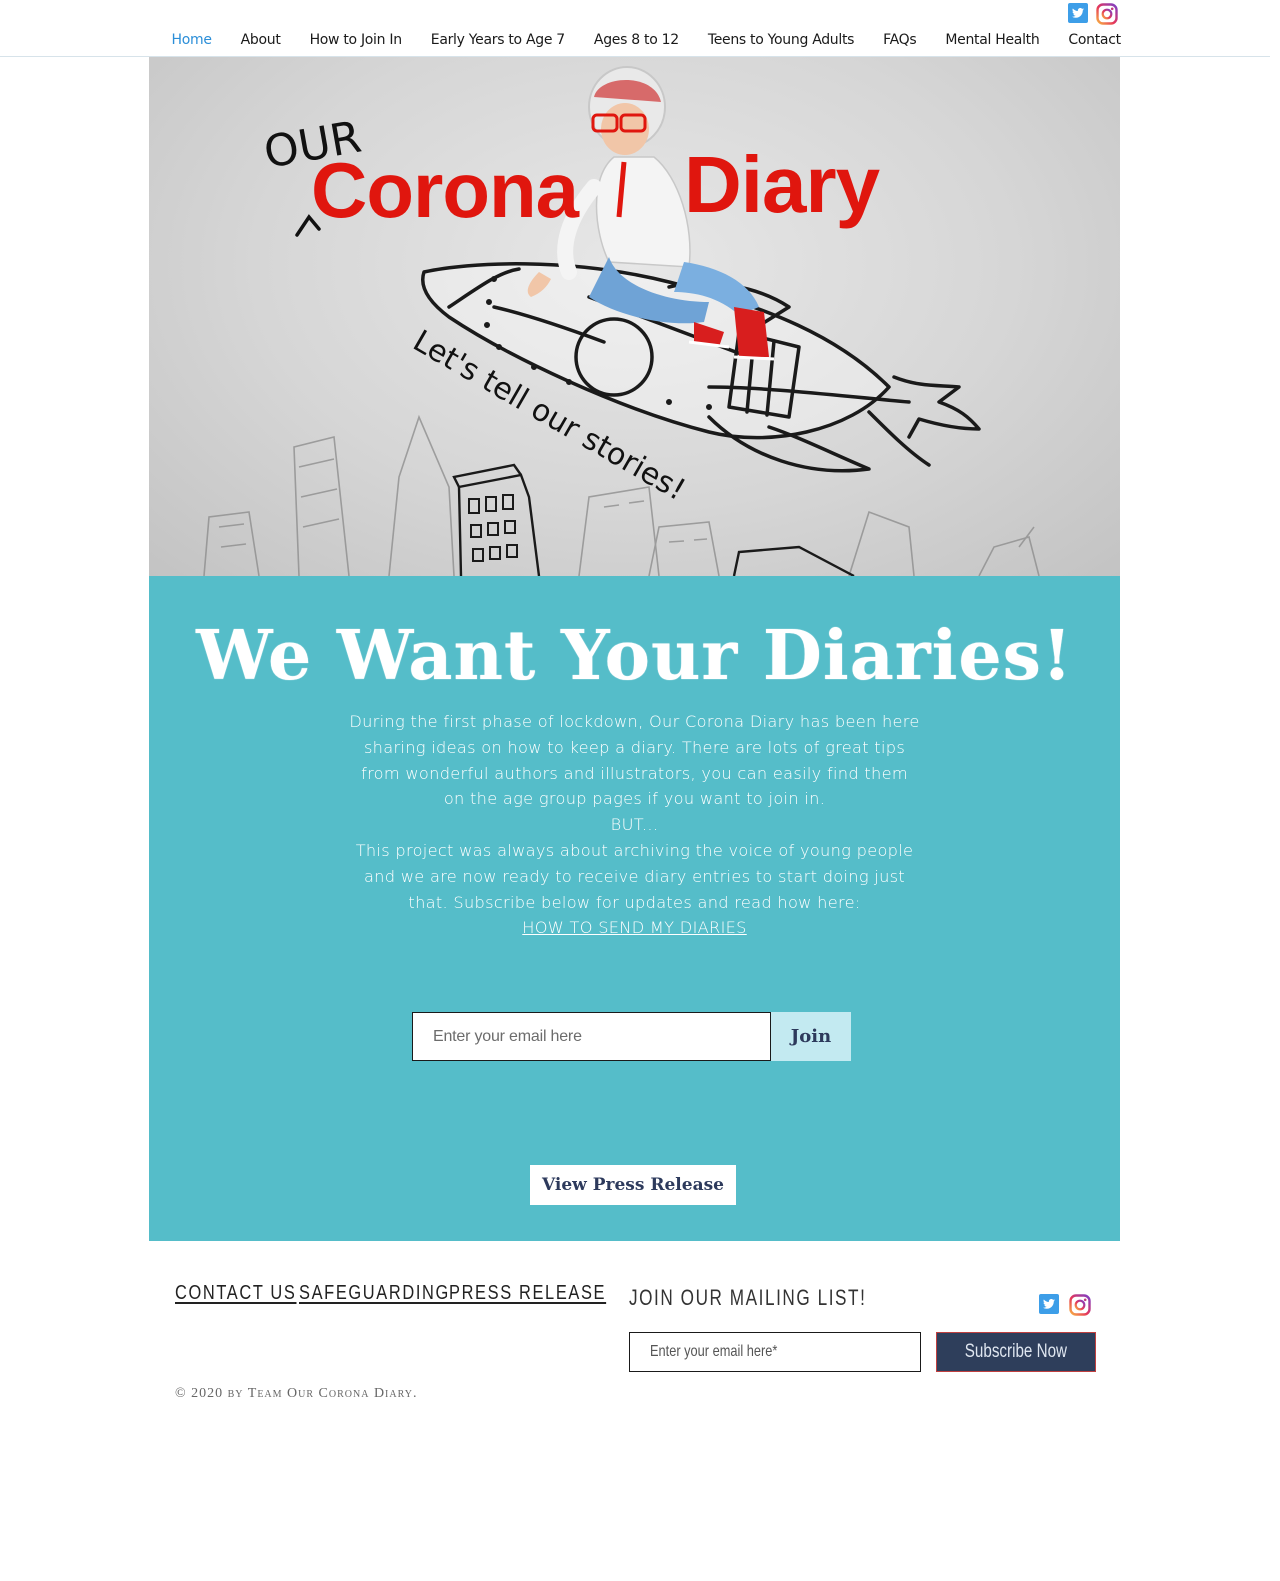  What do you see at coordinates (636, 40) in the screenshot?
I see `nav-item-ages-8-12: Ages 8 to 12` at bounding box center [636, 40].